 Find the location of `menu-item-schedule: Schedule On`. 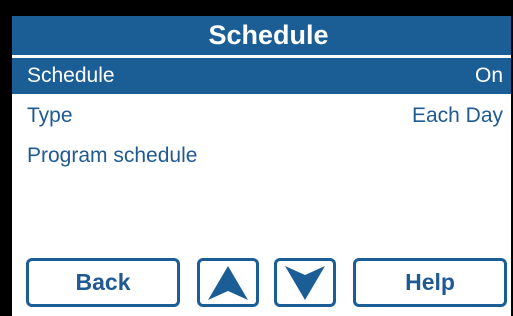

menu-item-schedule: Schedule On is located at coordinates (261, 76).